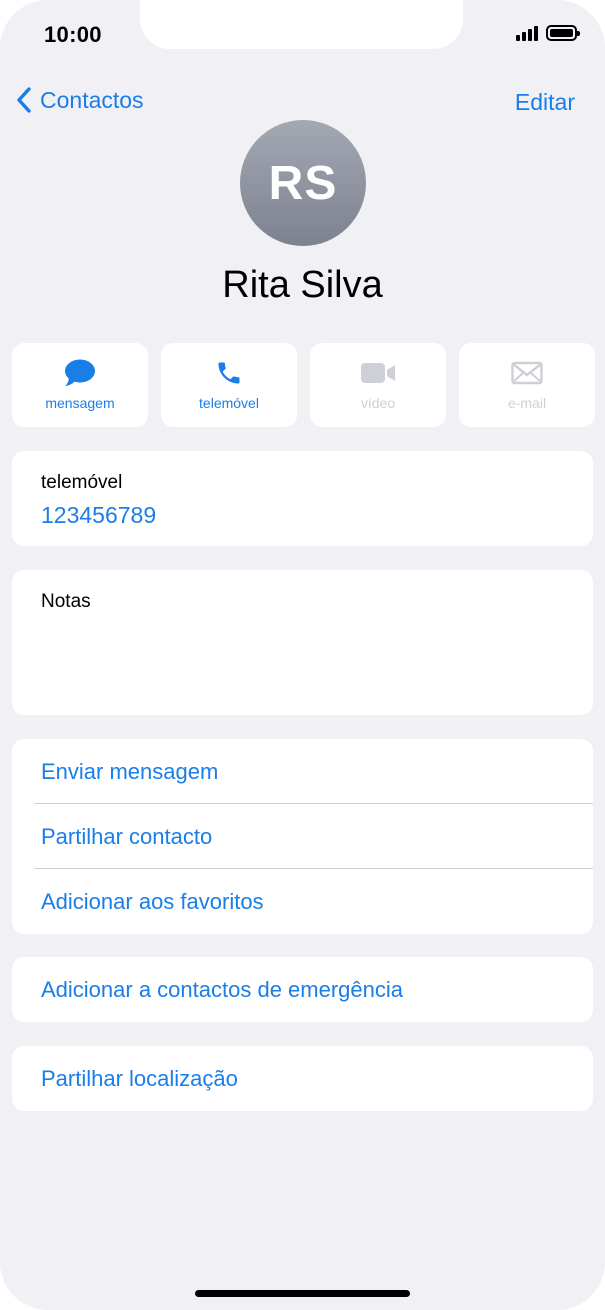 Image resolution: width=605 pixels, height=1310 pixels. I want to click on message-action-label: mensagem, so click(80, 403).